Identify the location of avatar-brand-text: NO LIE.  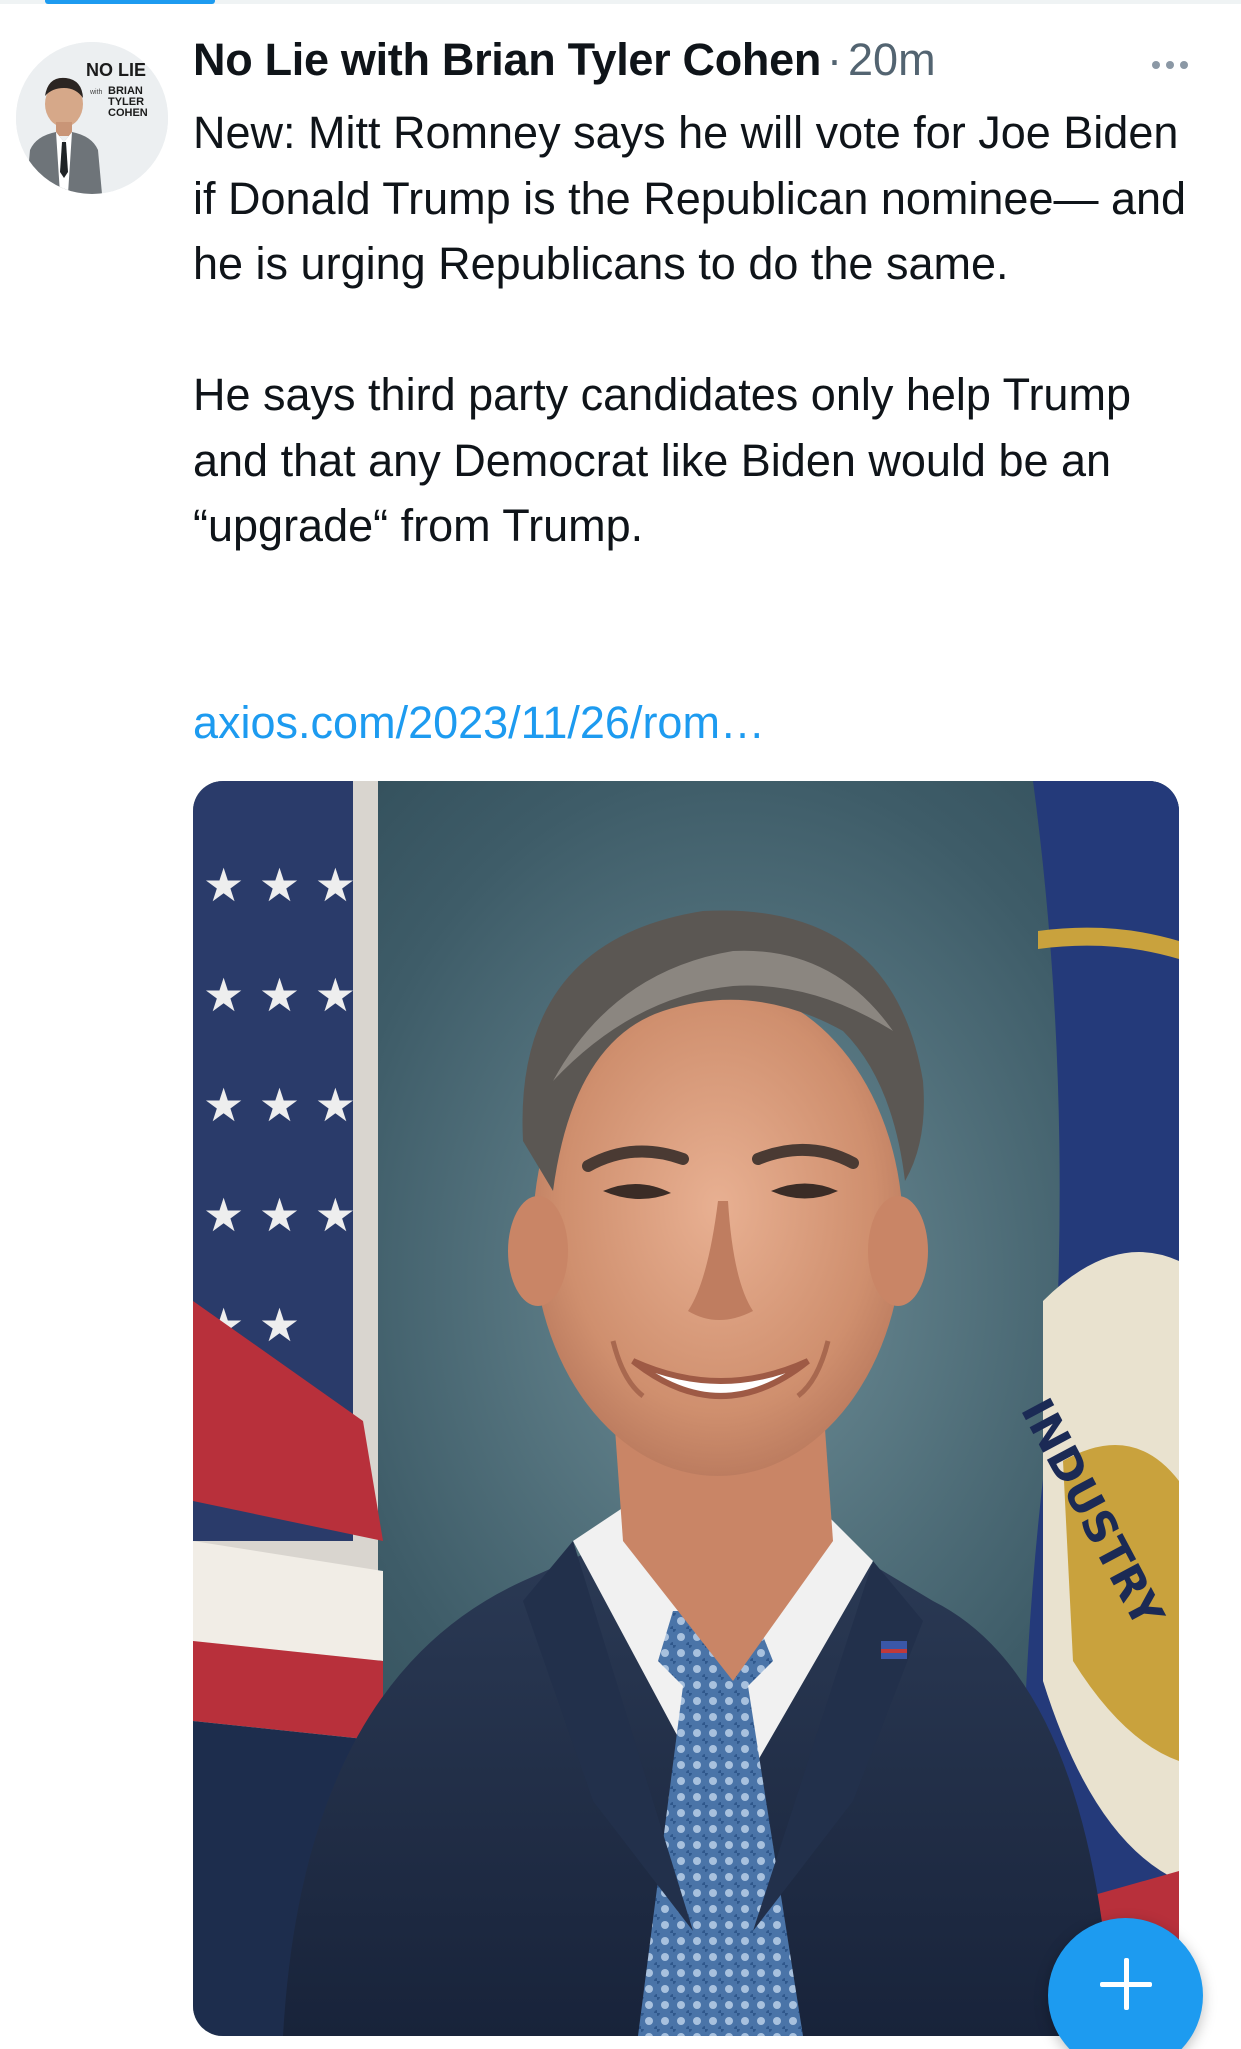
(116, 70).